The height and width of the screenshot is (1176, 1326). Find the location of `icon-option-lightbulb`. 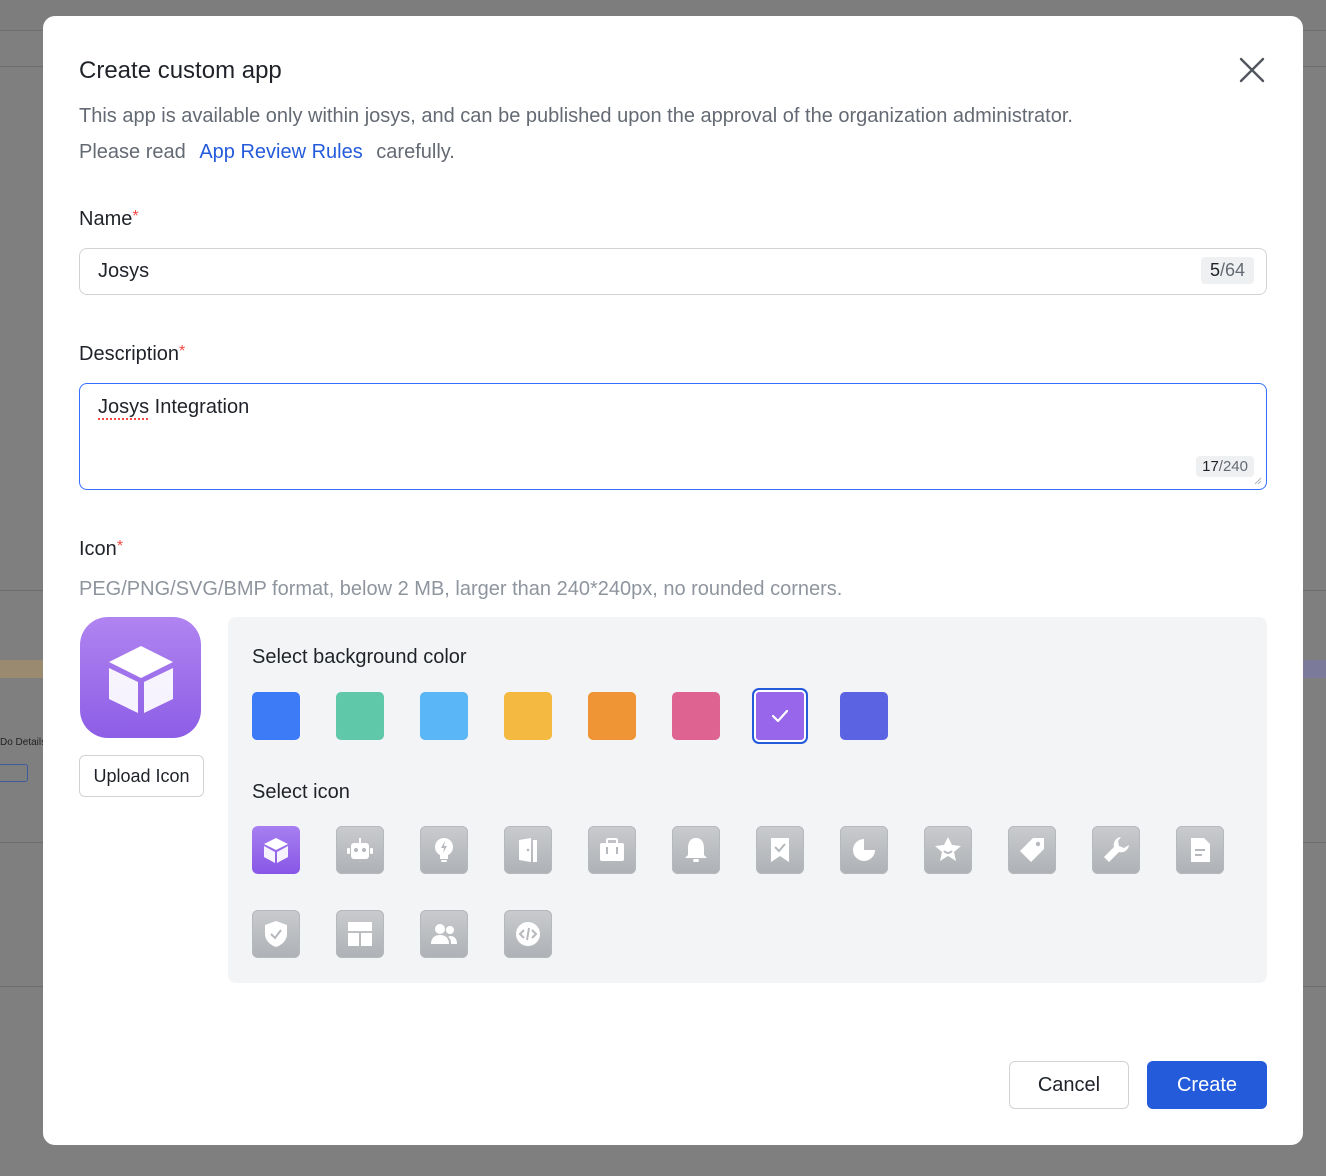

icon-option-lightbulb is located at coordinates (444, 850).